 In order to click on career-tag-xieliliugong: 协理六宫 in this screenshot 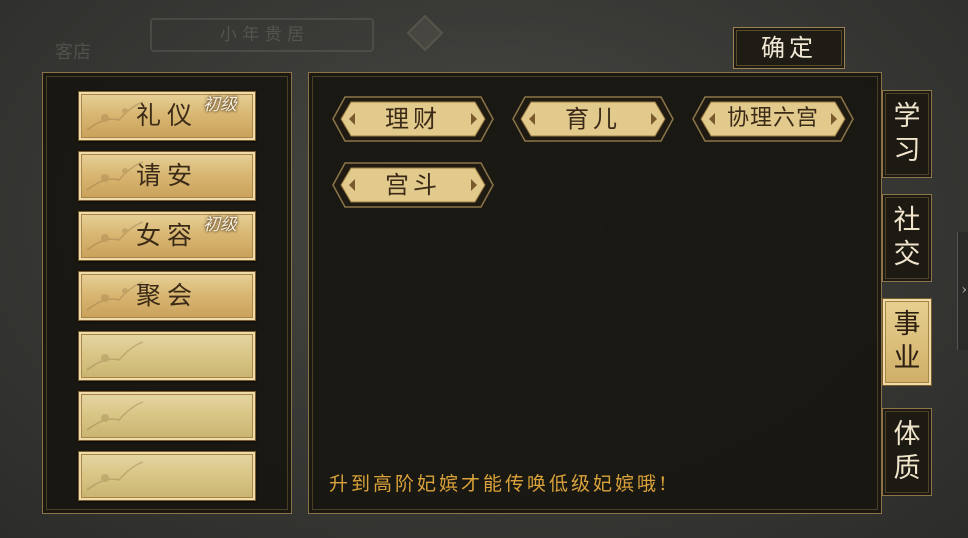, I will do `click(773, 119)`.